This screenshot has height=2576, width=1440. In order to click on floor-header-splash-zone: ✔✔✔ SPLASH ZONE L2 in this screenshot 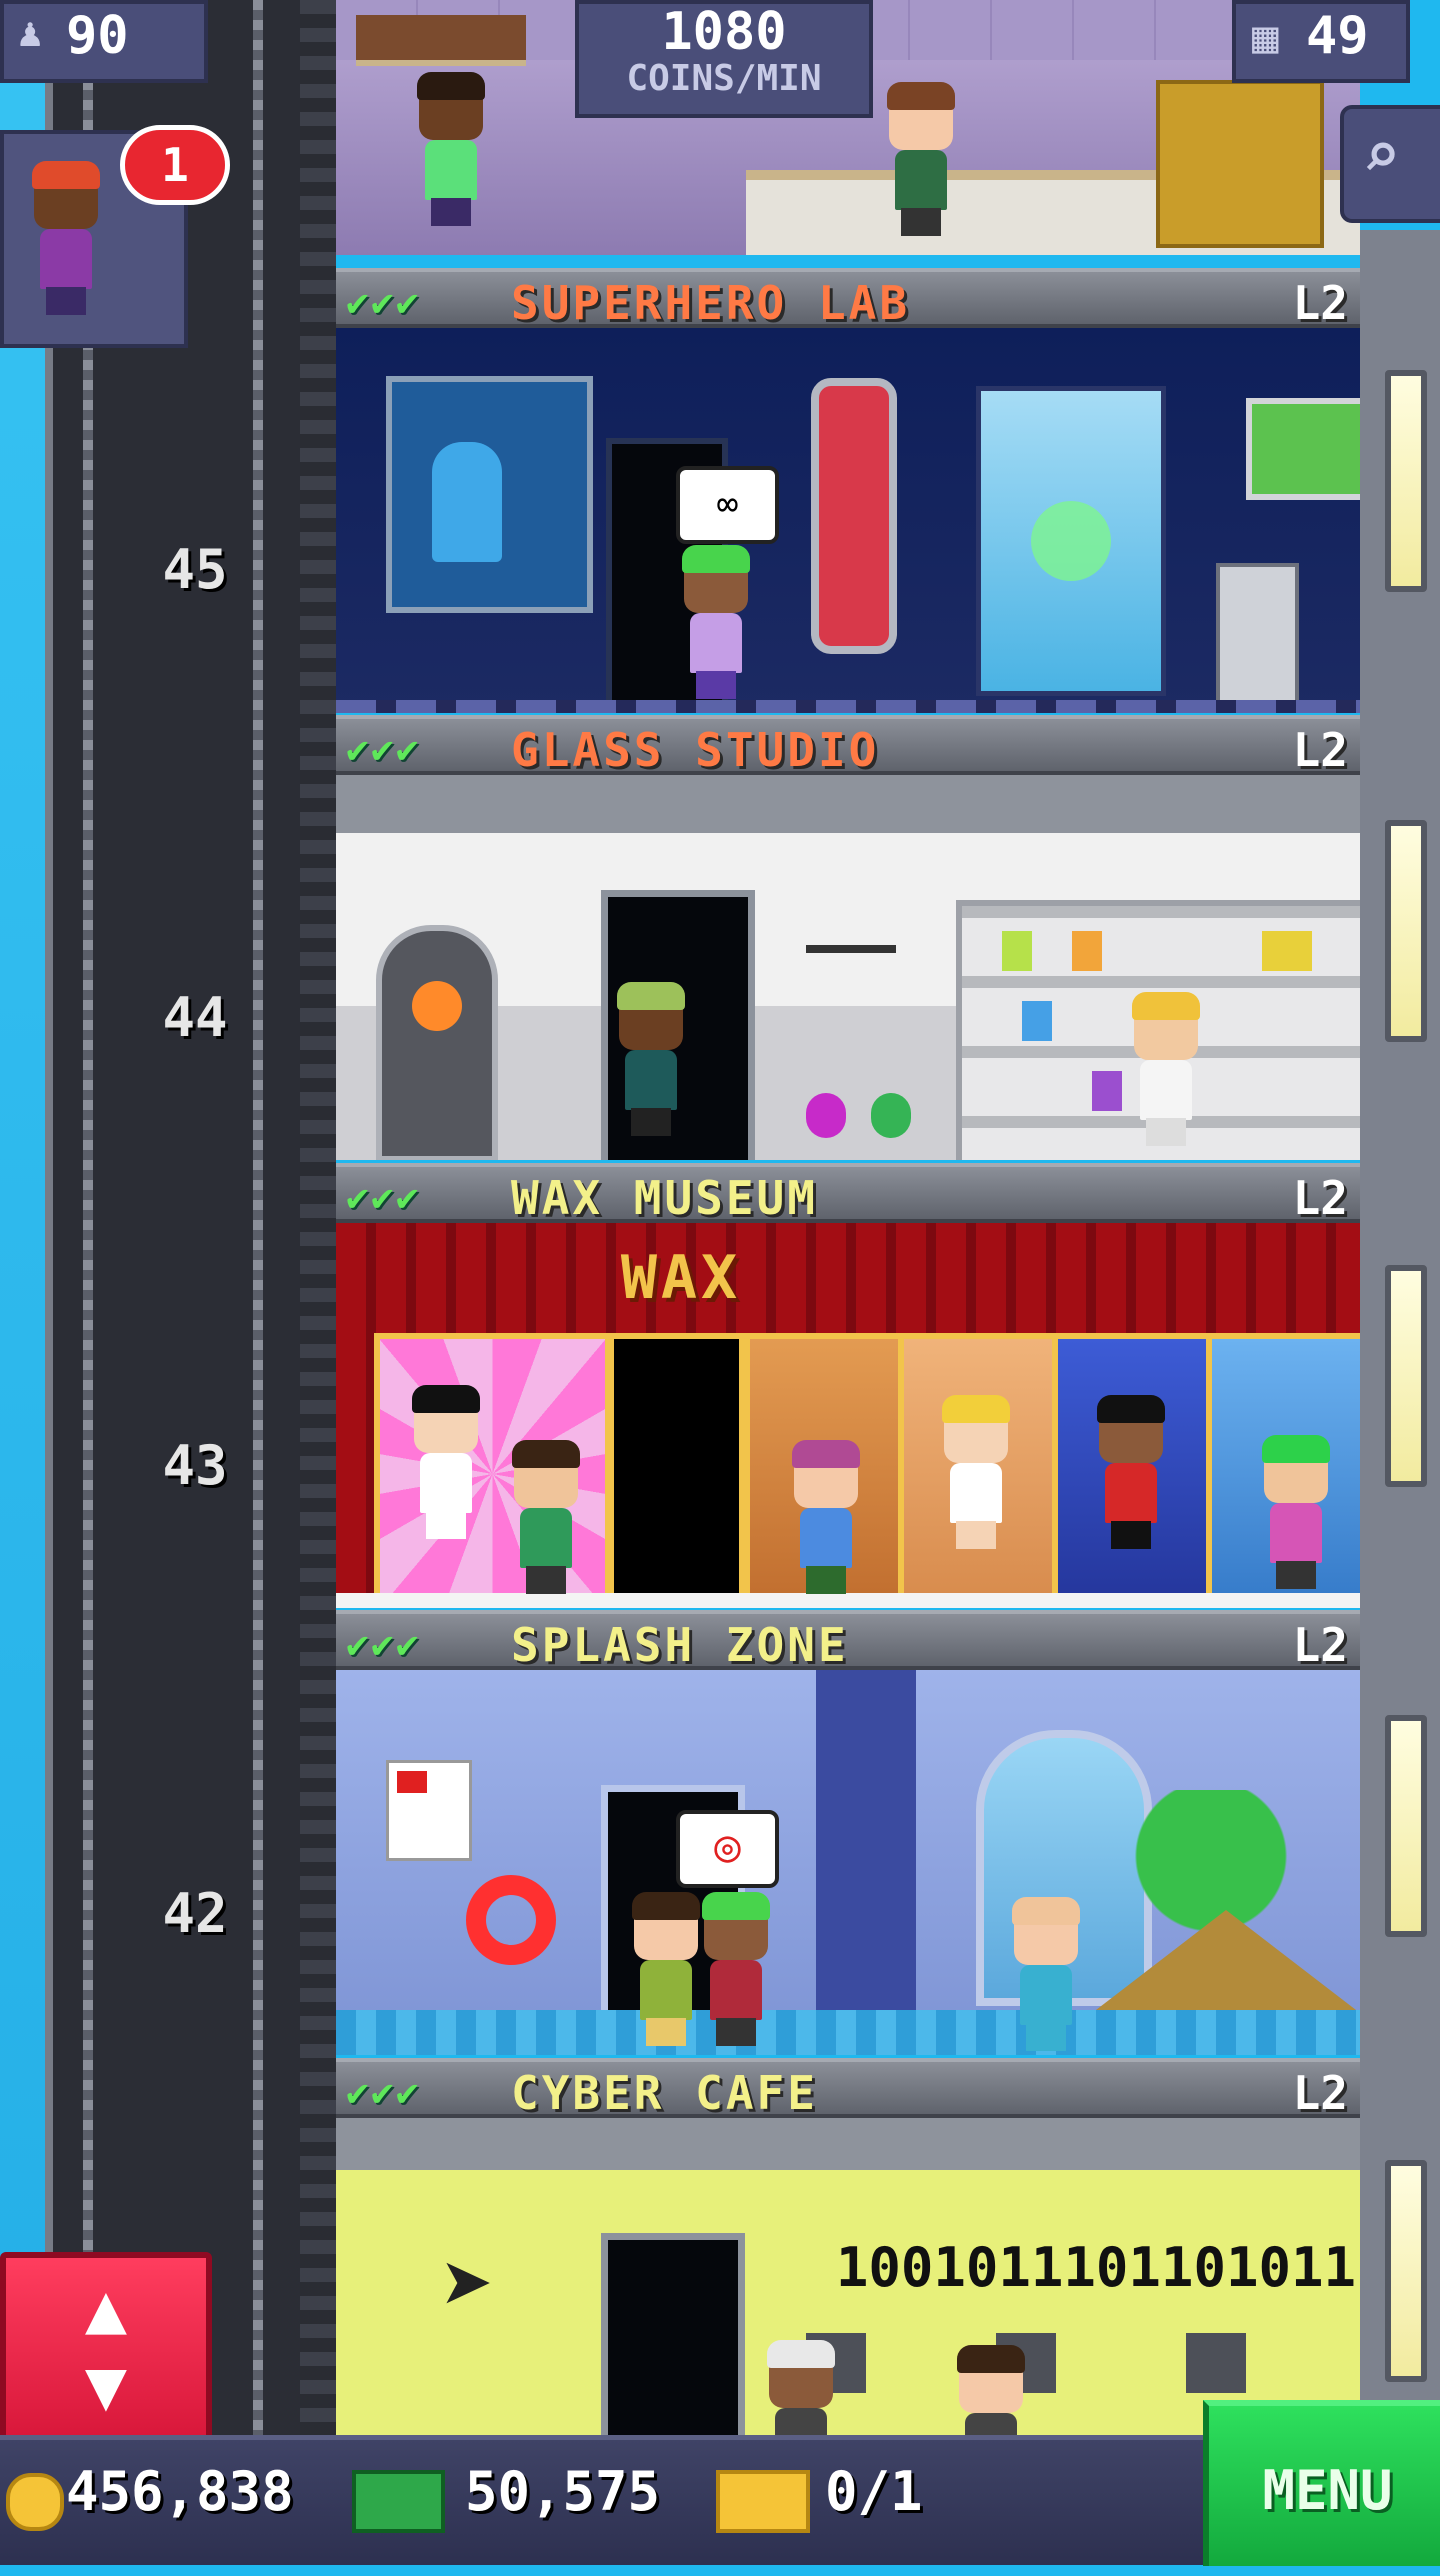, I will do `click(848, 1641)`.